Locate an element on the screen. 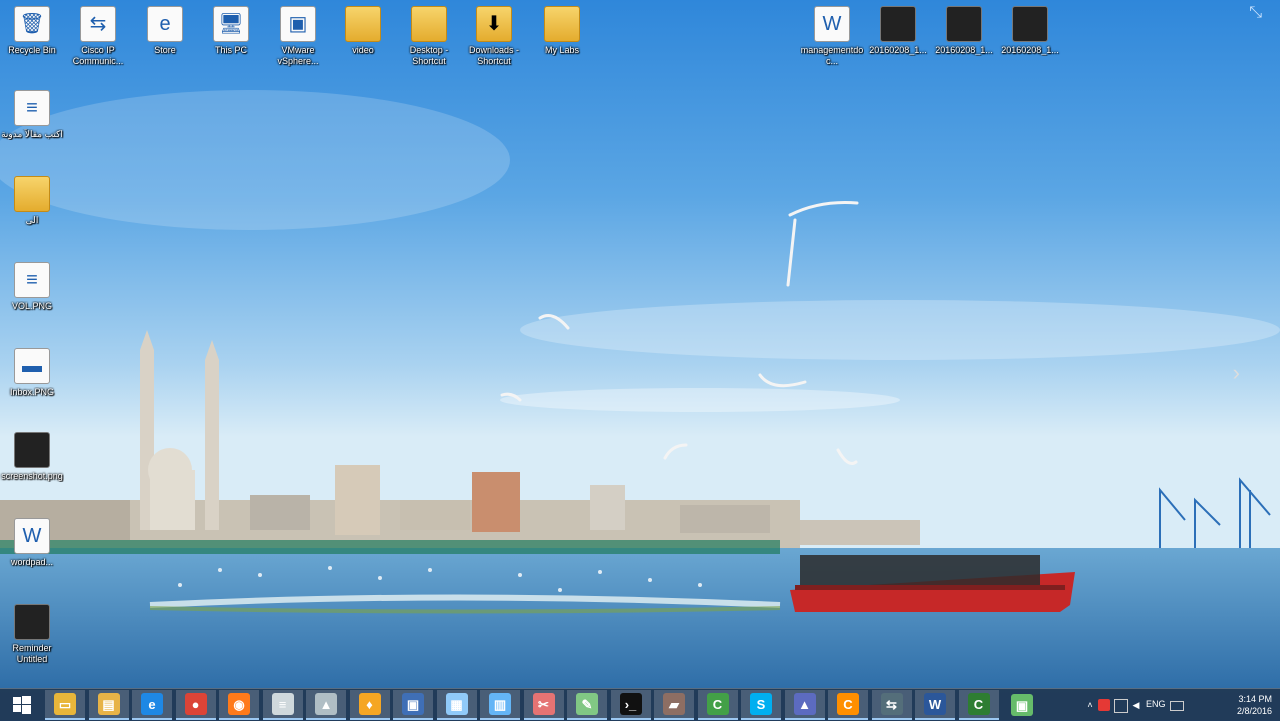 The width and height of the screenshot is (1280, 721). firefox-icon: ◉ is located at coordinates (239, 704).